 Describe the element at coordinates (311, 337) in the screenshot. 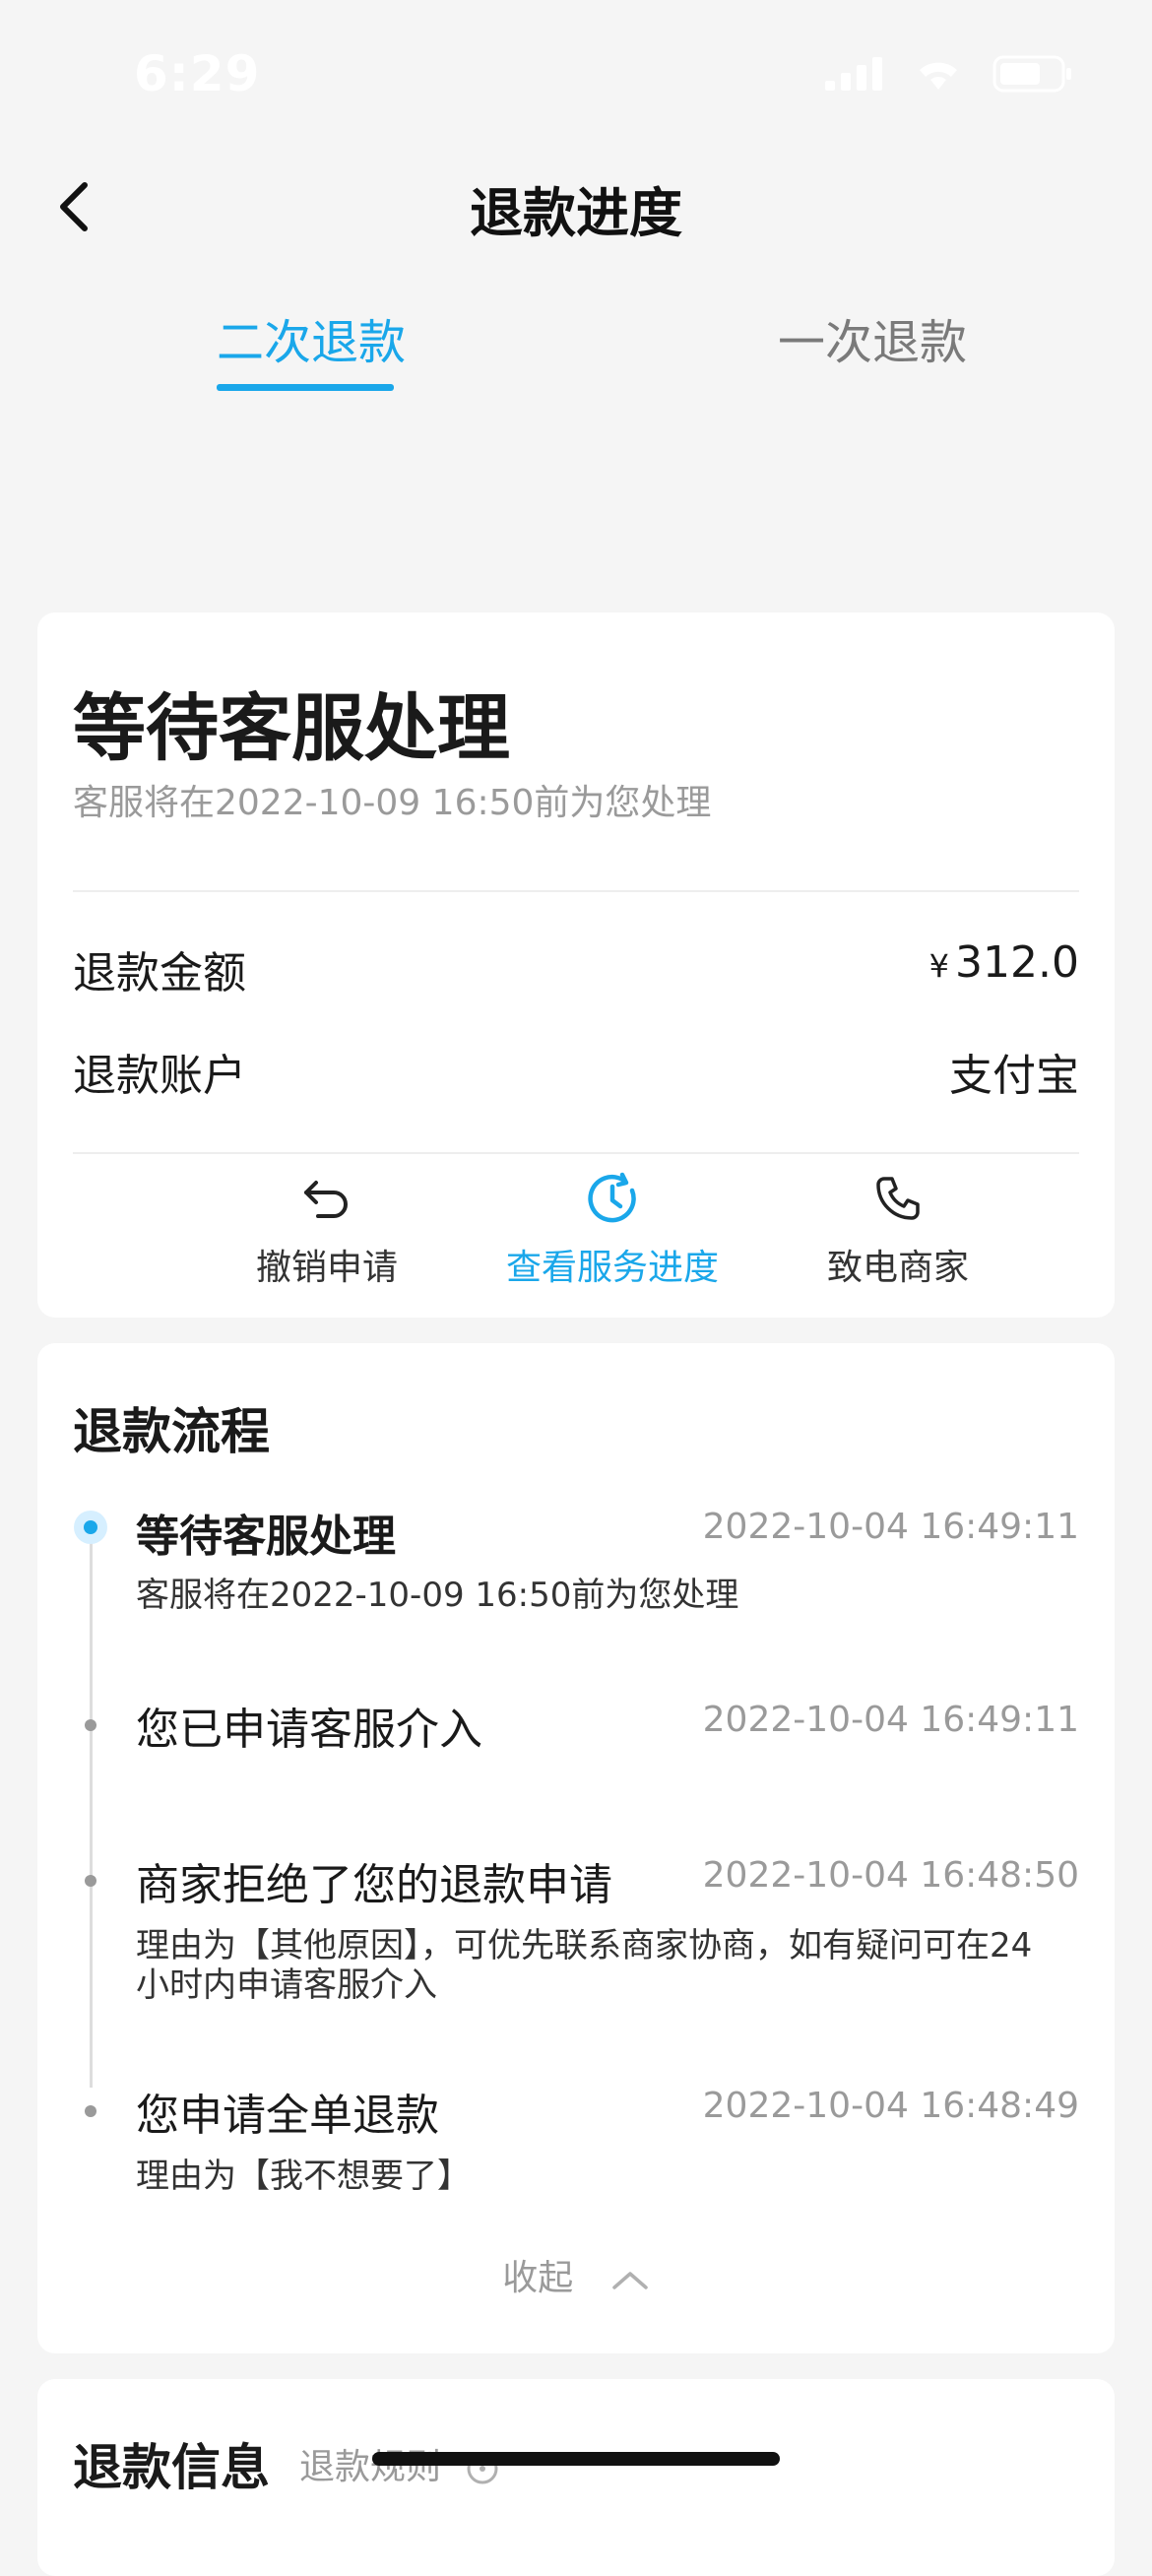

I see `tab-second-refund: 二次退款` at that location.